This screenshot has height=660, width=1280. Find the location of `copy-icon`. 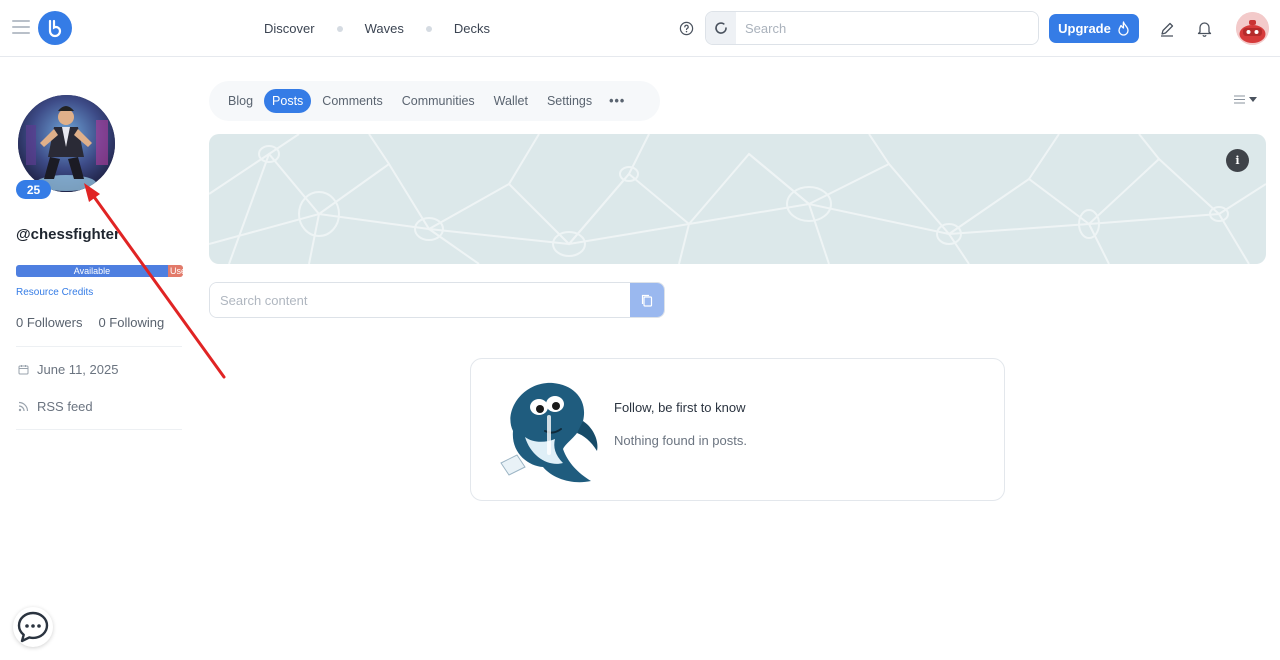

copy-icon is located at coordinates (647, 300).